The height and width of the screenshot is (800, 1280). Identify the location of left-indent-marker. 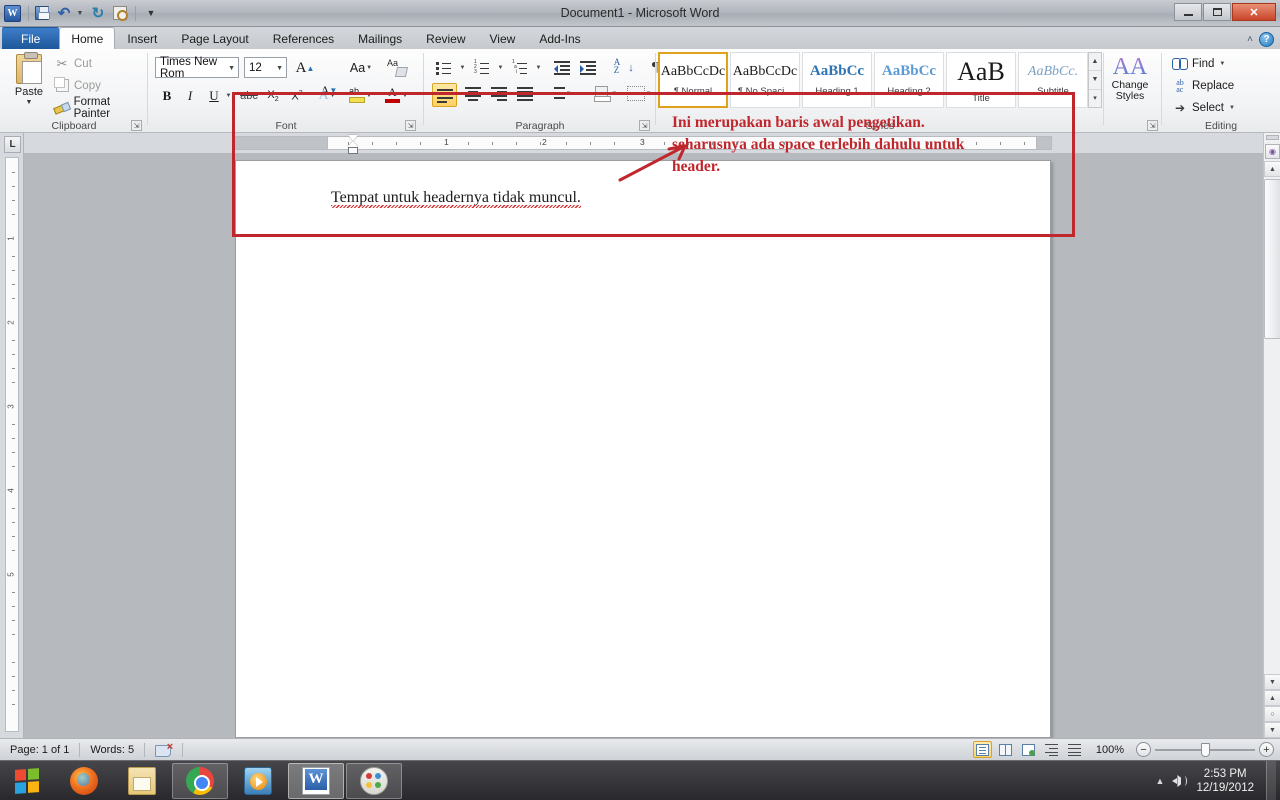
(353, 150).